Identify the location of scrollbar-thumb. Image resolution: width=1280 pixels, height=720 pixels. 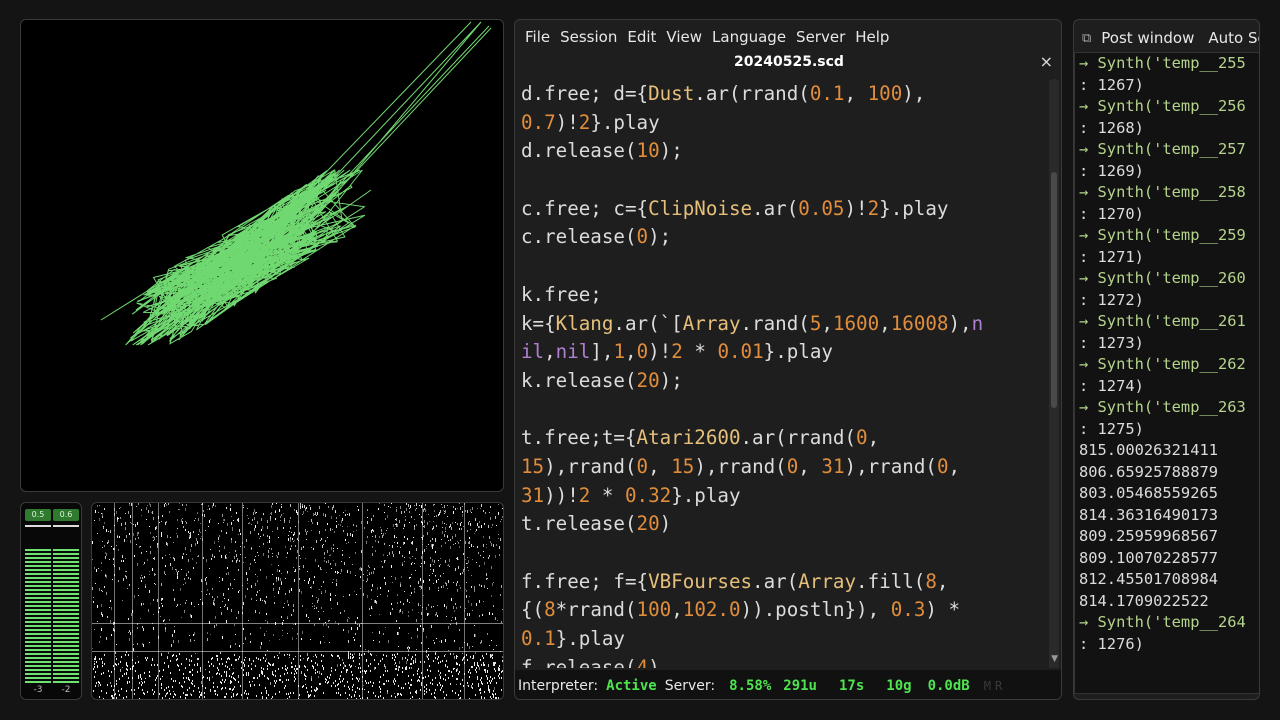
(1054, 290).